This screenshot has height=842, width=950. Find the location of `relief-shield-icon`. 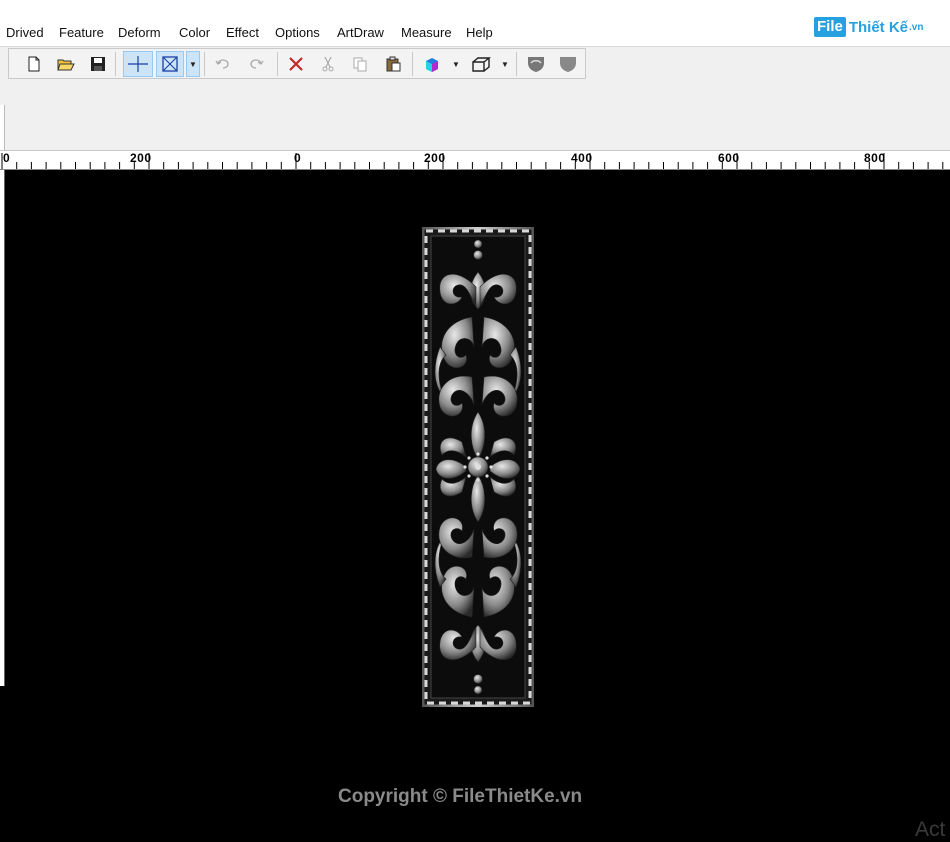

relief-shield-icon is located at coordinates (536, 64).